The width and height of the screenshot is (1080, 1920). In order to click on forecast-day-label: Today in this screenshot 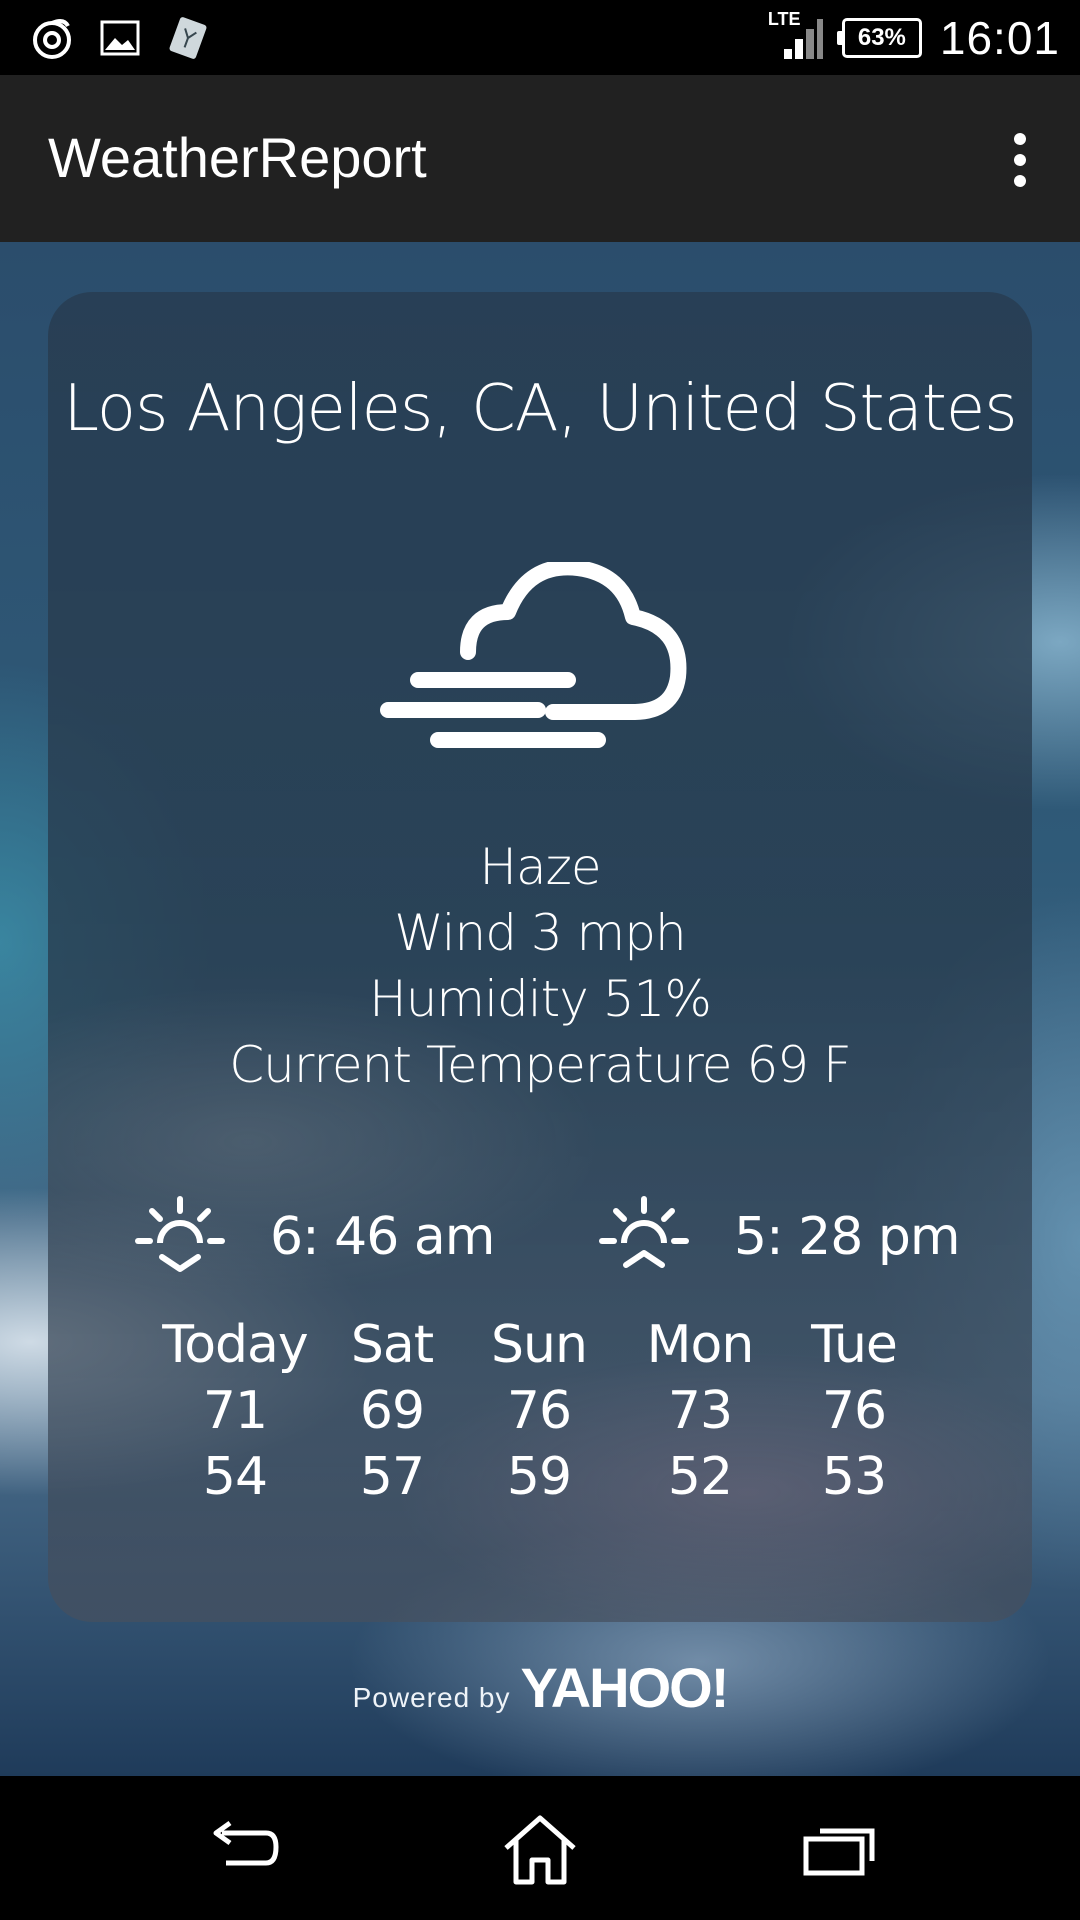, I will do `click(235, 1345)`.